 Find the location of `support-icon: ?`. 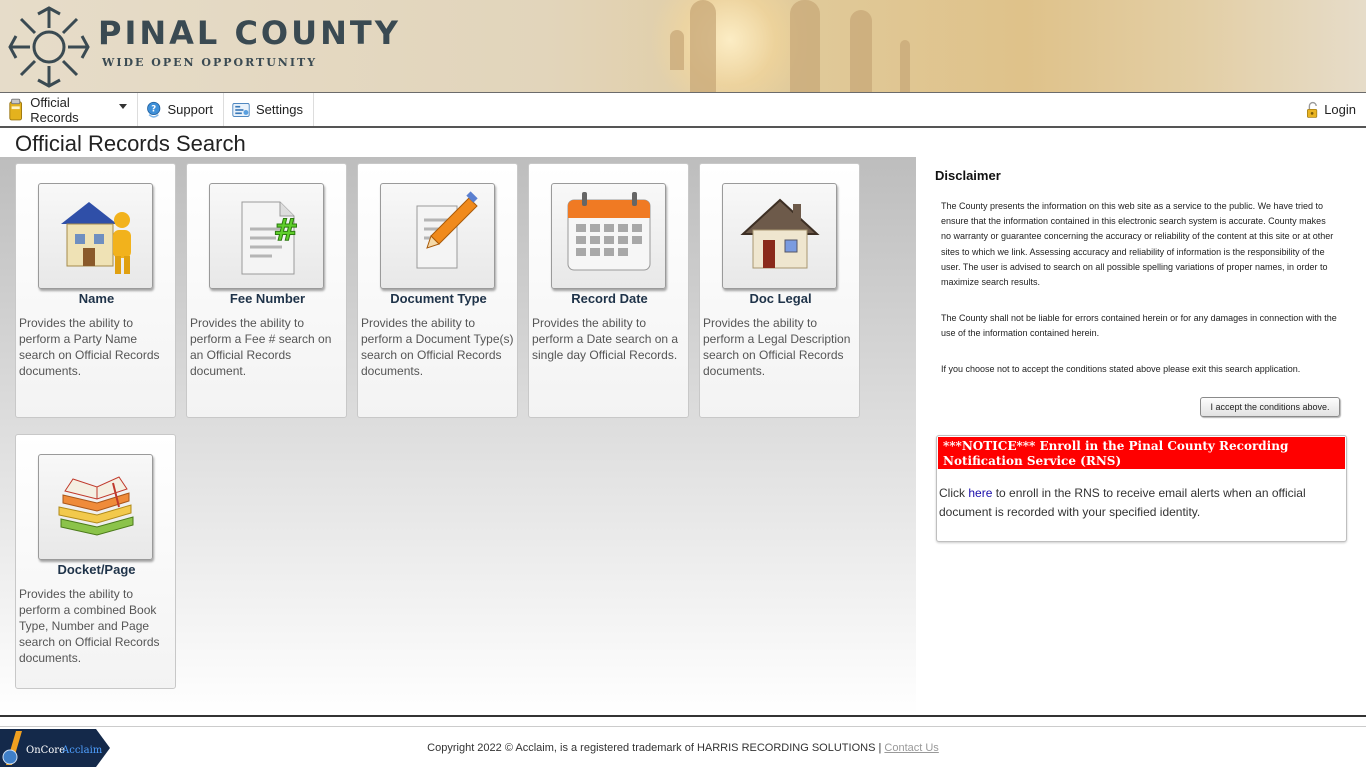

support-icon: ? is located at coordinates (154, 109).